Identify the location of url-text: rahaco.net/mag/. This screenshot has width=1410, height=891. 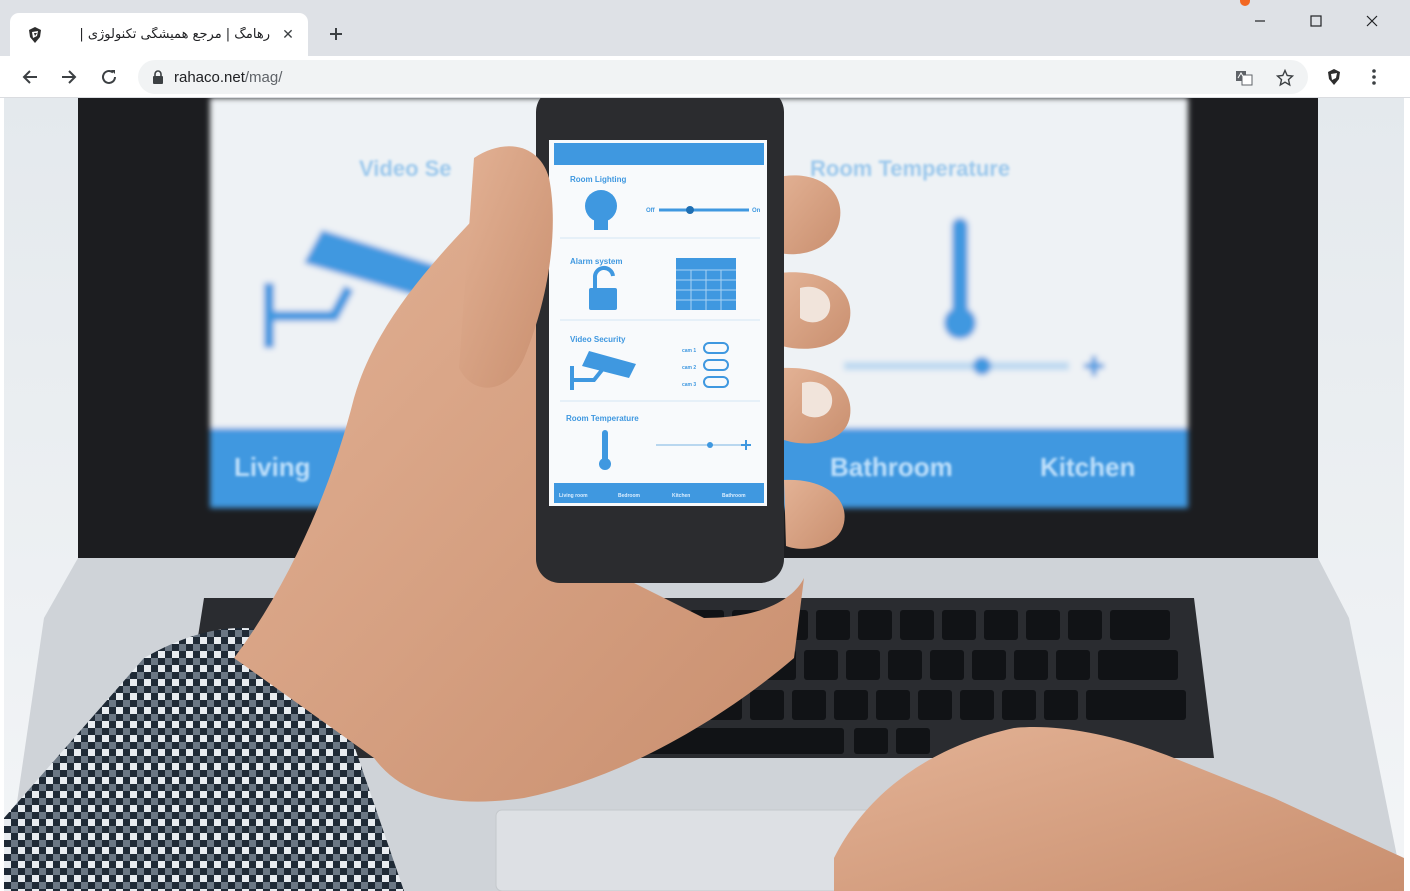
(228, 77).